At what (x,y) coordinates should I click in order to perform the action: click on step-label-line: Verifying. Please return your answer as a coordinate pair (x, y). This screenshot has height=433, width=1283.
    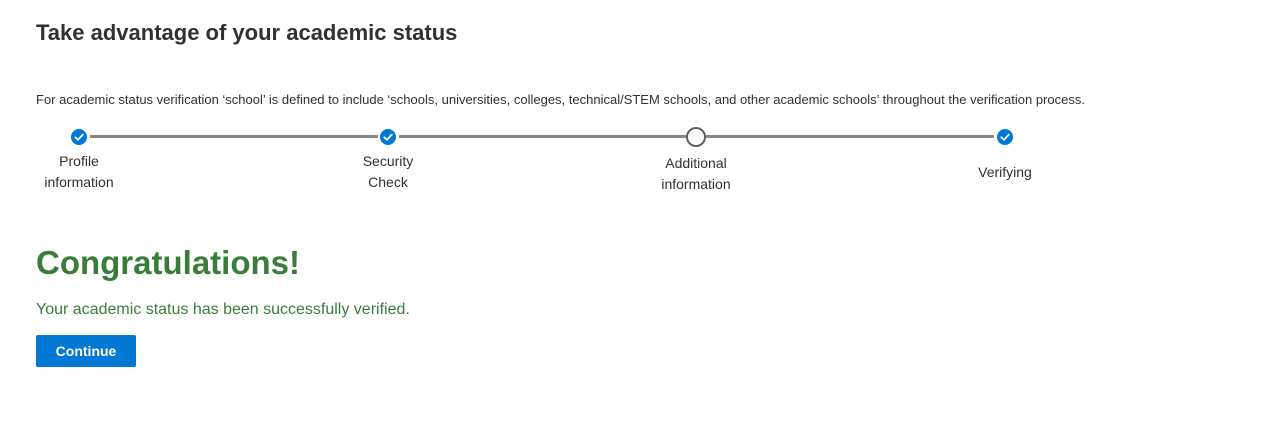
    Looking at the image, I should click on (1005, 172).